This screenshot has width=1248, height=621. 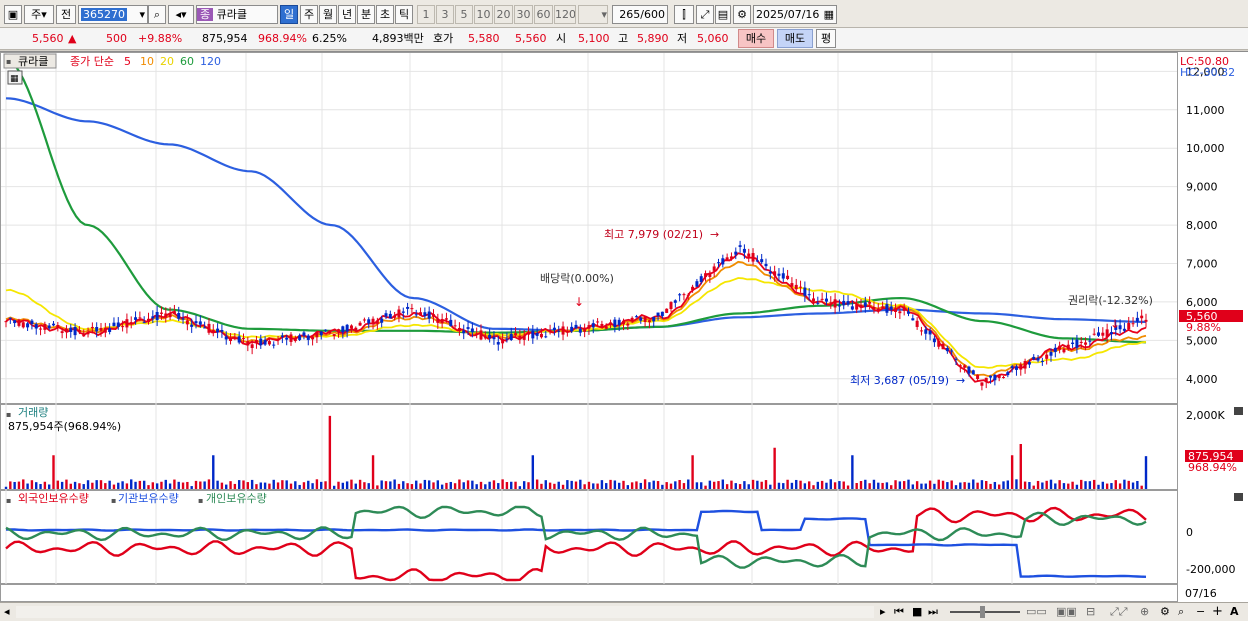 I want to click on unit-10: 10, so click(x=483, y=14).